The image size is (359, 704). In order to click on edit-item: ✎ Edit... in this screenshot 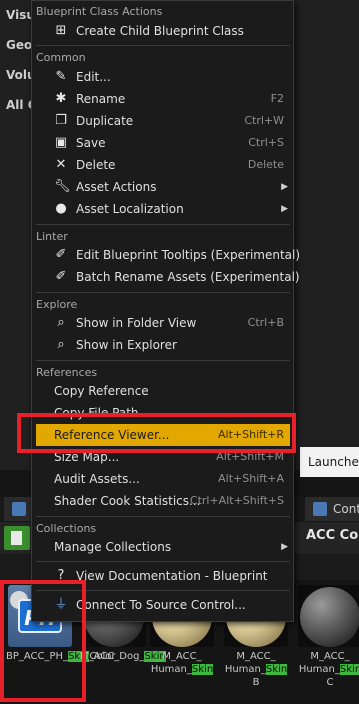, I will do `click(163, 77)`.